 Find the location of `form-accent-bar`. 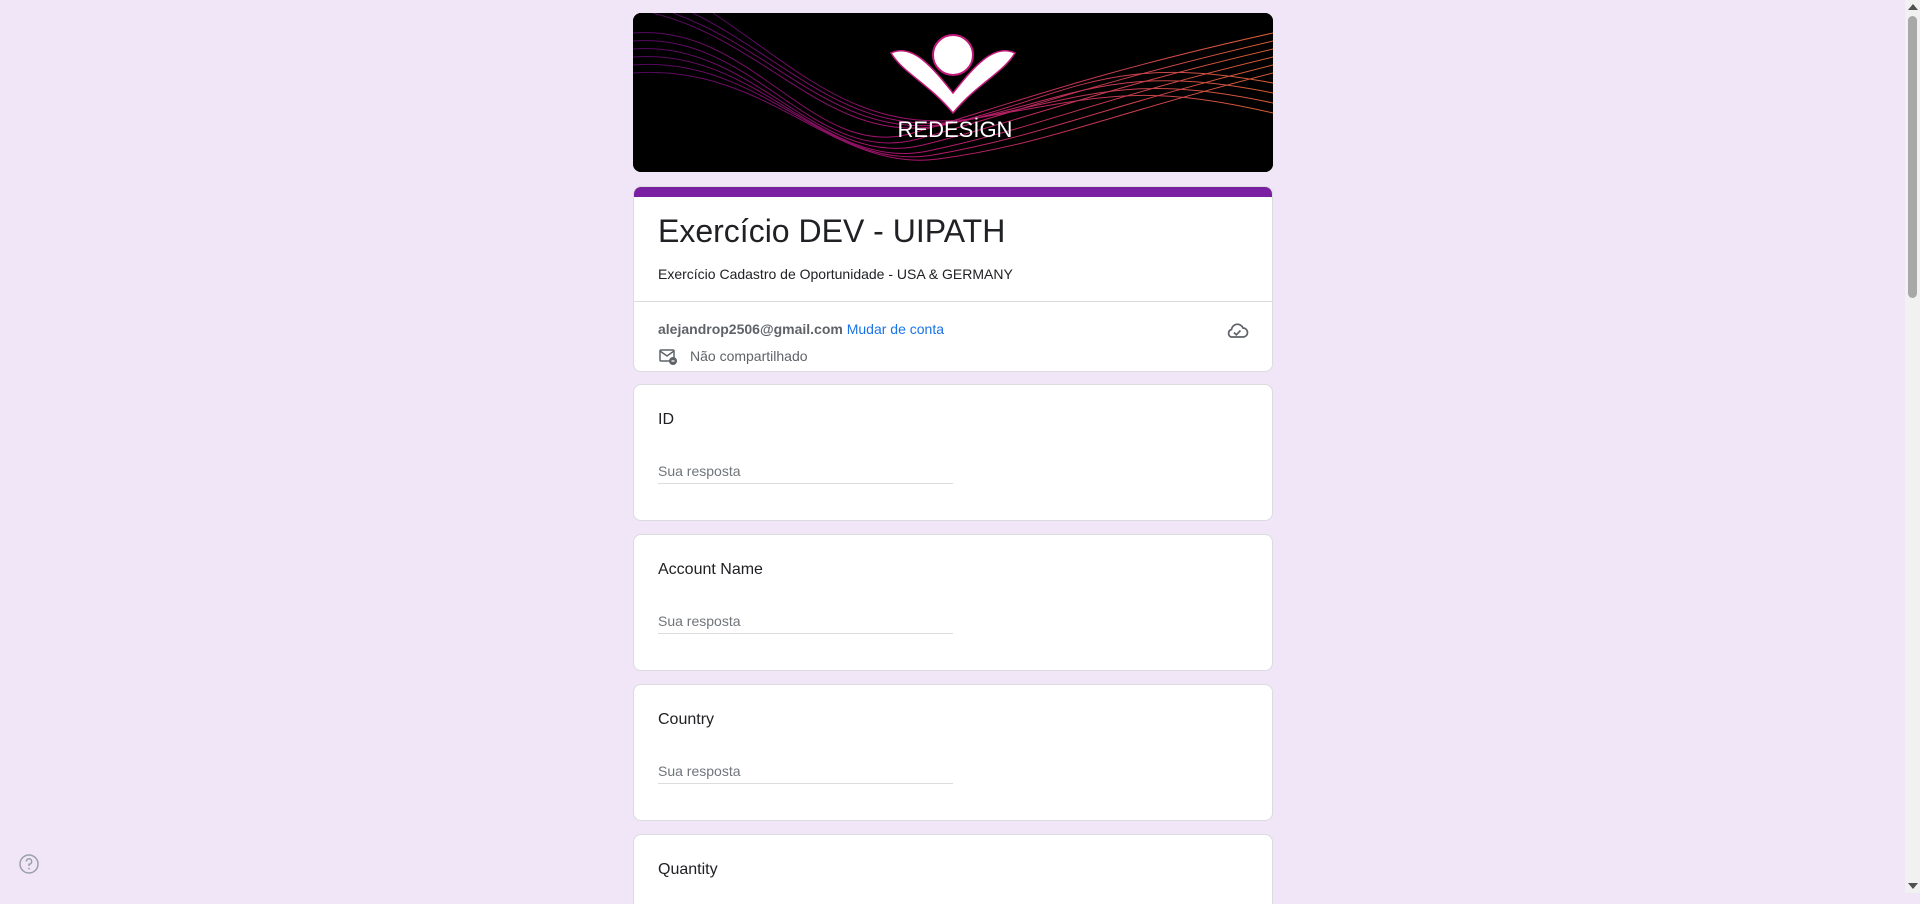

form-accent-bar is located at coordinates (953, 192).